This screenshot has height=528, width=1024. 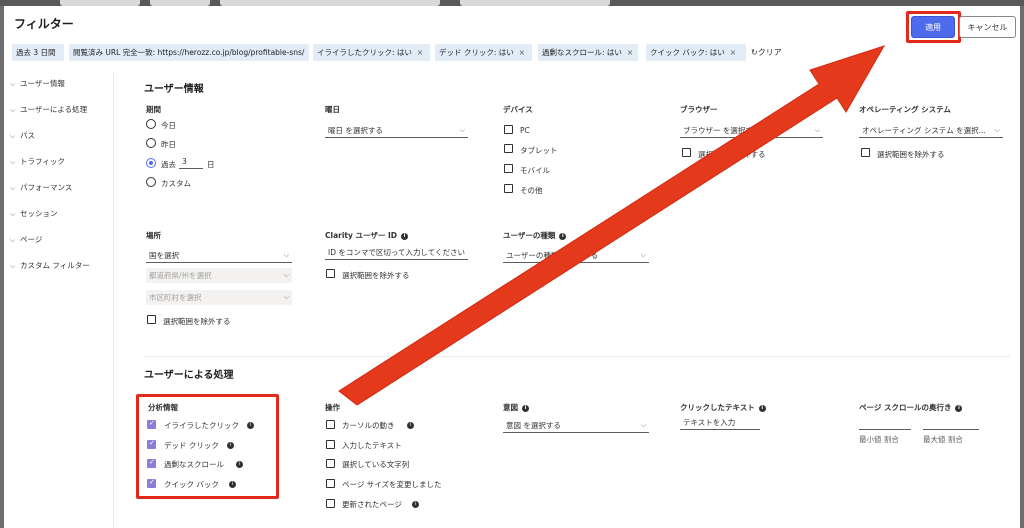 I want to click on weekday-label: 曜日, so click(x=332, y=109).